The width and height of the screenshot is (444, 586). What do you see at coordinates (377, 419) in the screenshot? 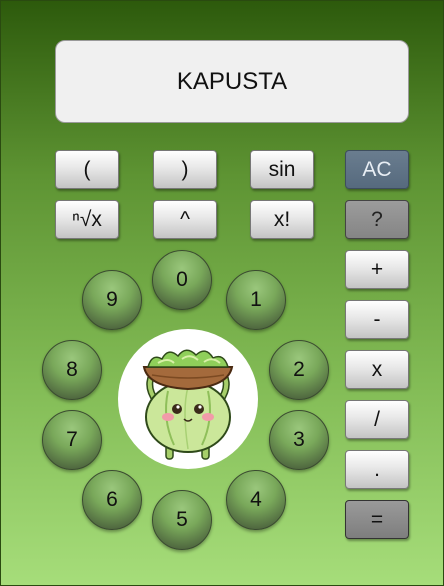
I see `divide-button: /` at bounding box center [377, 419].